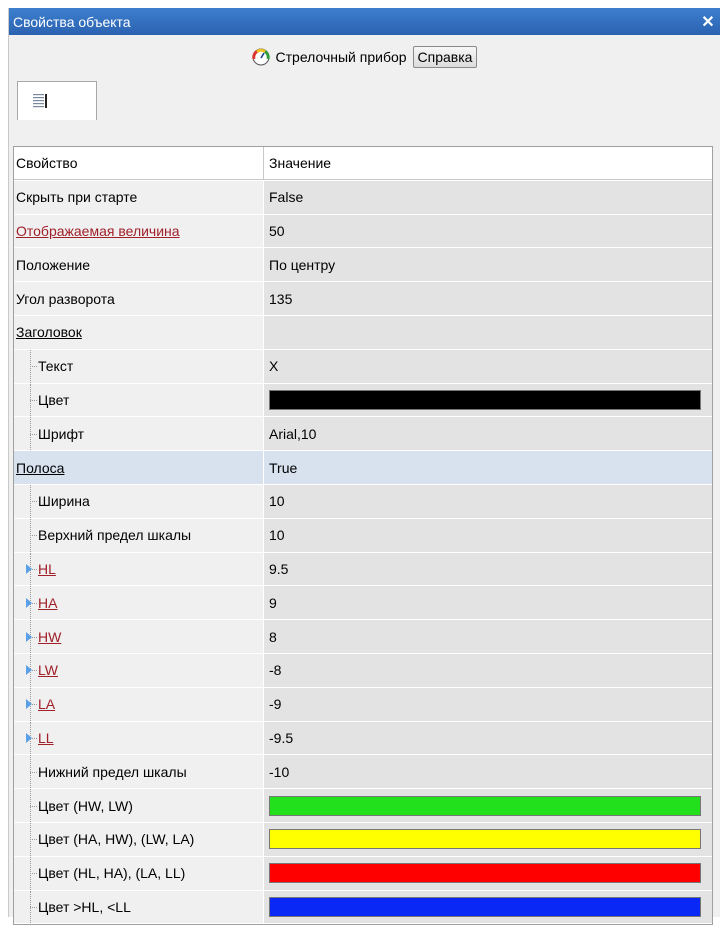 This screenshot has height=925, width=720. Describe the element at coordinates (139, 636) in the screenshot. I see `property-name-cell: HW` at that location.